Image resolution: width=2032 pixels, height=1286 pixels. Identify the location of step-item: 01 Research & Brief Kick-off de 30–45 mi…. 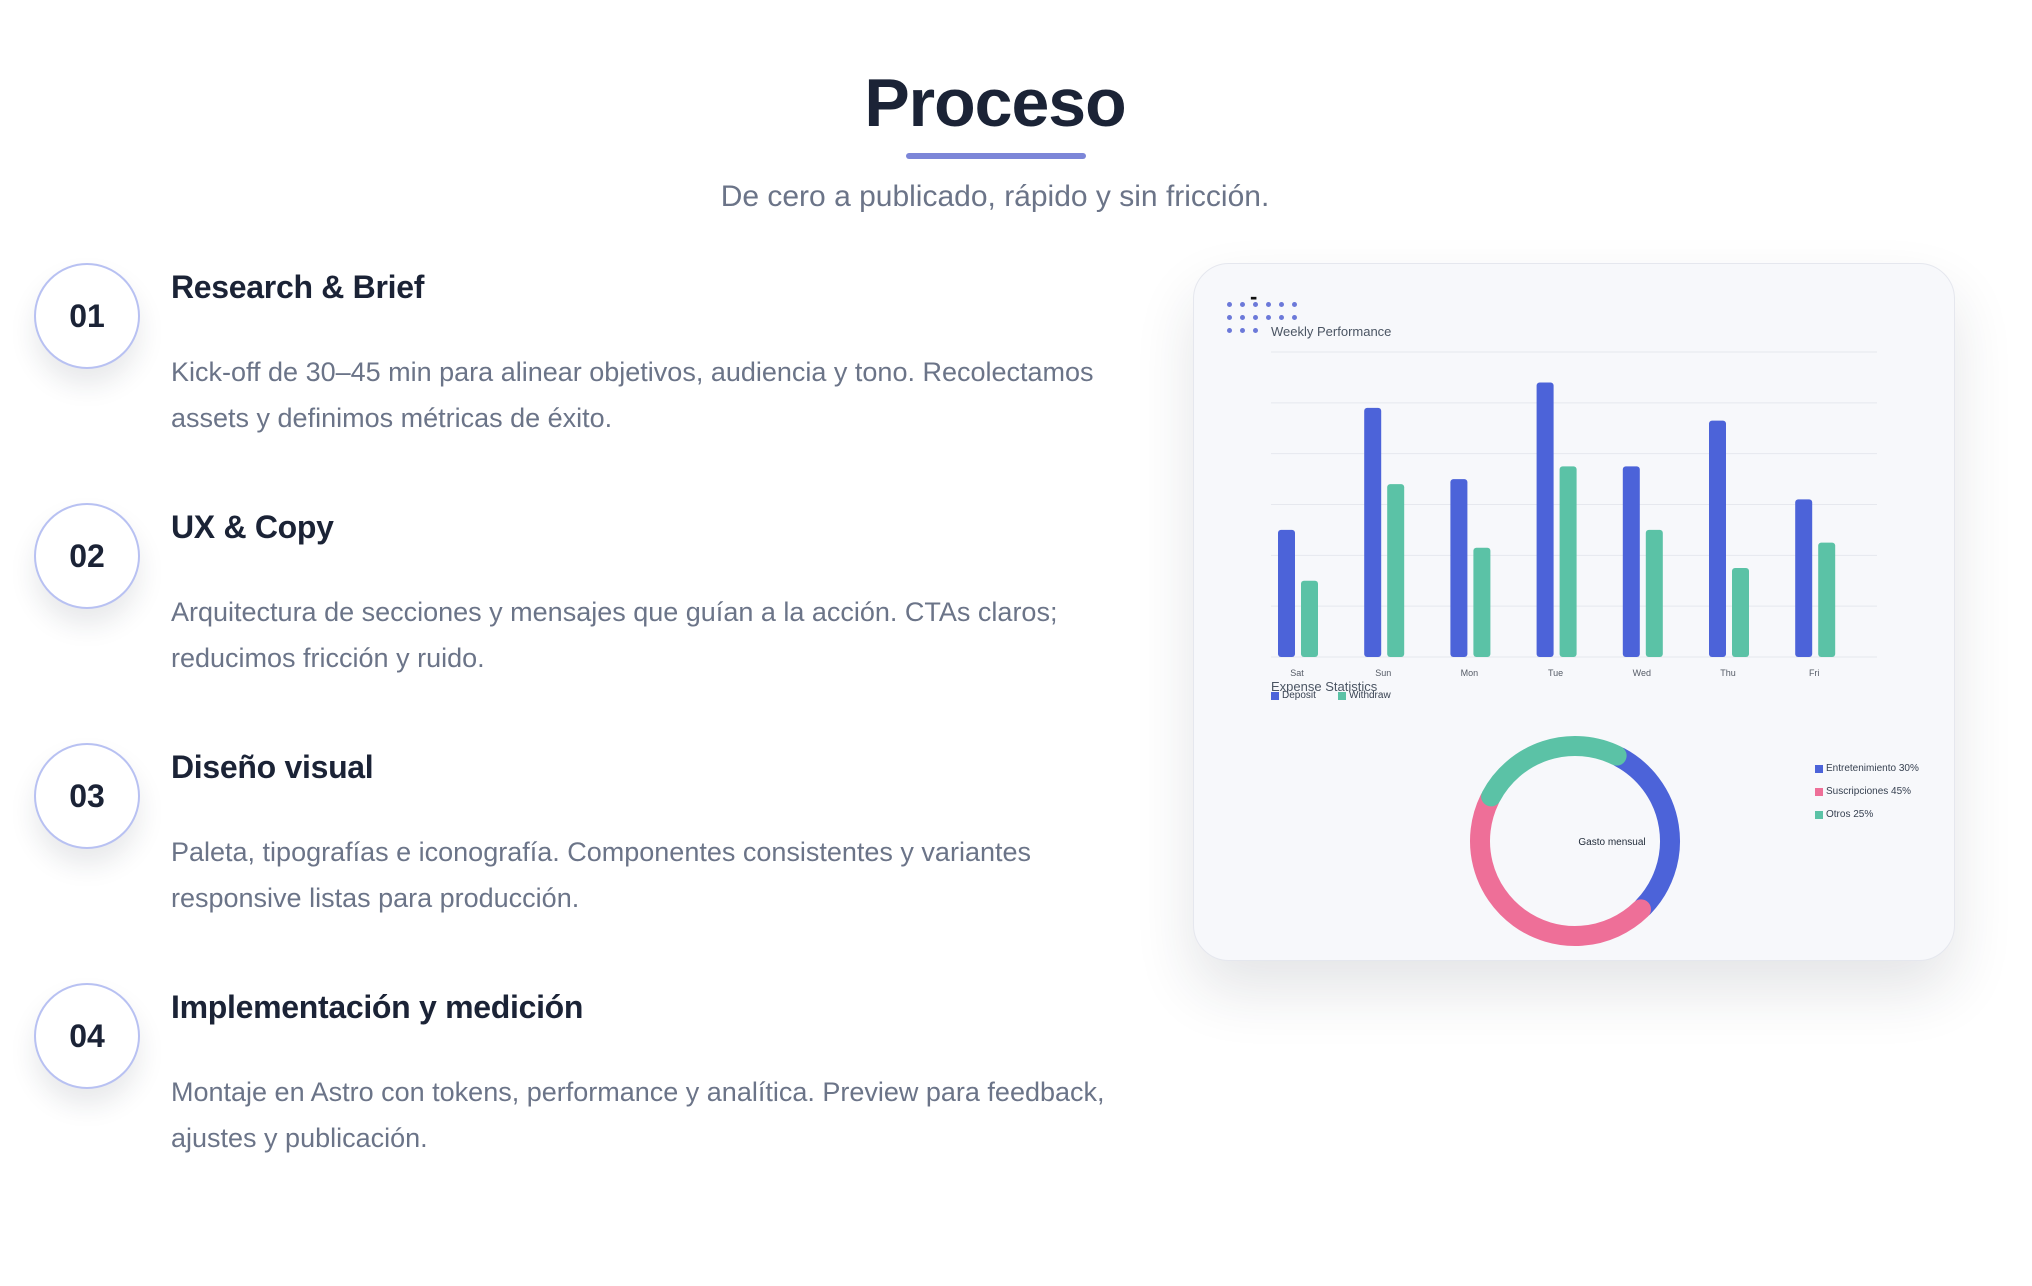
(560, 378).